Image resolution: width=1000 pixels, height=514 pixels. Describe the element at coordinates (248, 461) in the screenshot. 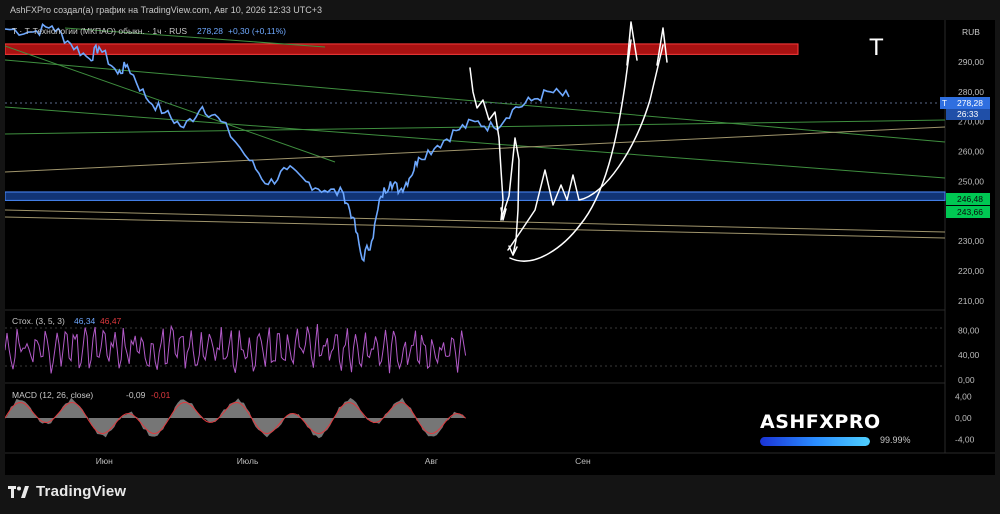

I see `time-tick-label: Июль` at that location.